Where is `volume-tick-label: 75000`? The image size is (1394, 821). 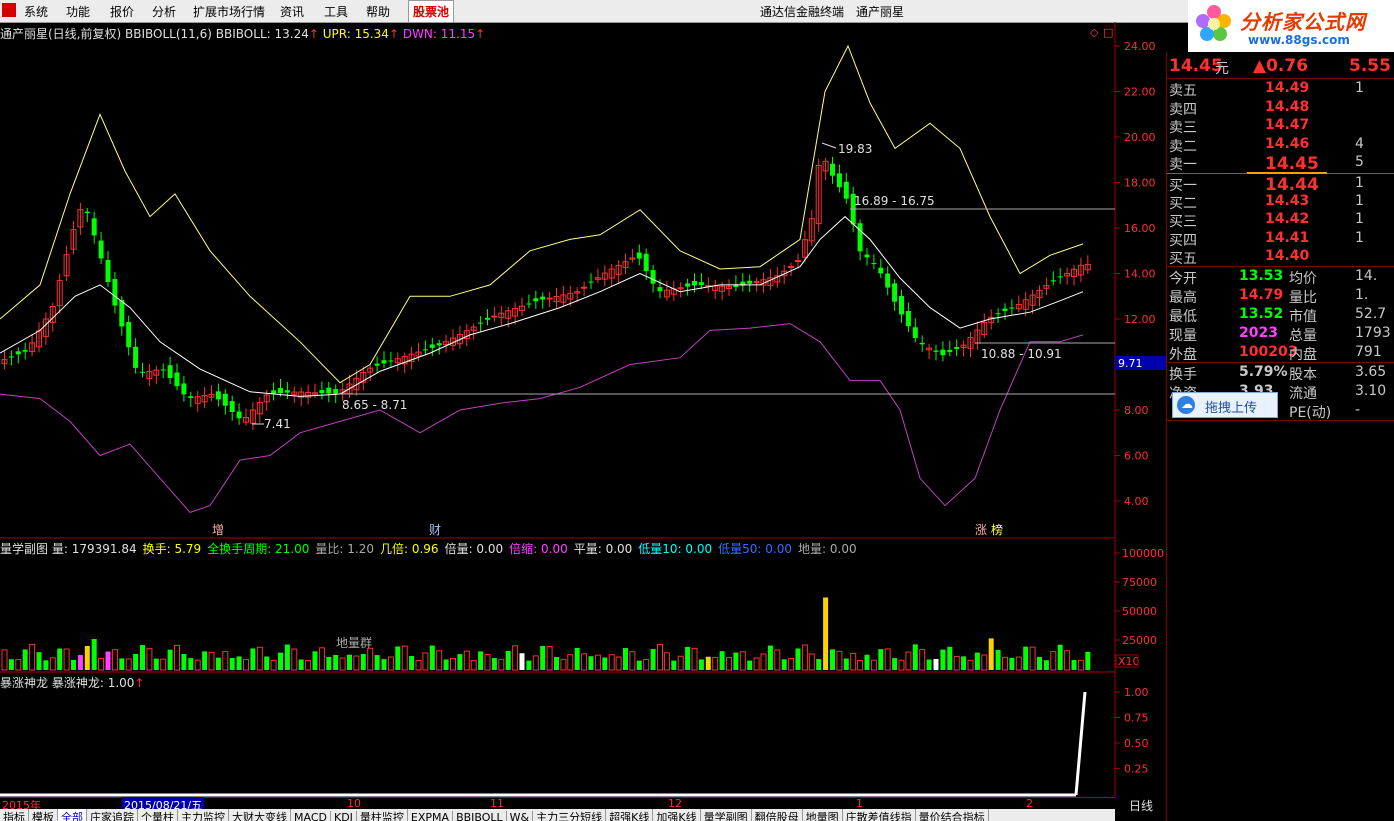 volume-tick-label: 75000 is located at coordinates (1139, 582).